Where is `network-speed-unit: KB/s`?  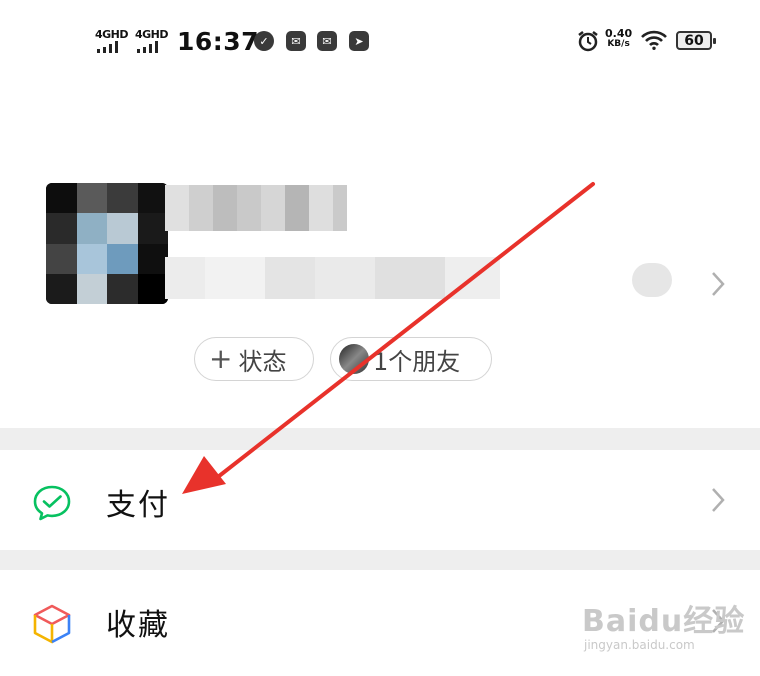
network-speed-unit: KB/s is located at coordinates (618, 44).